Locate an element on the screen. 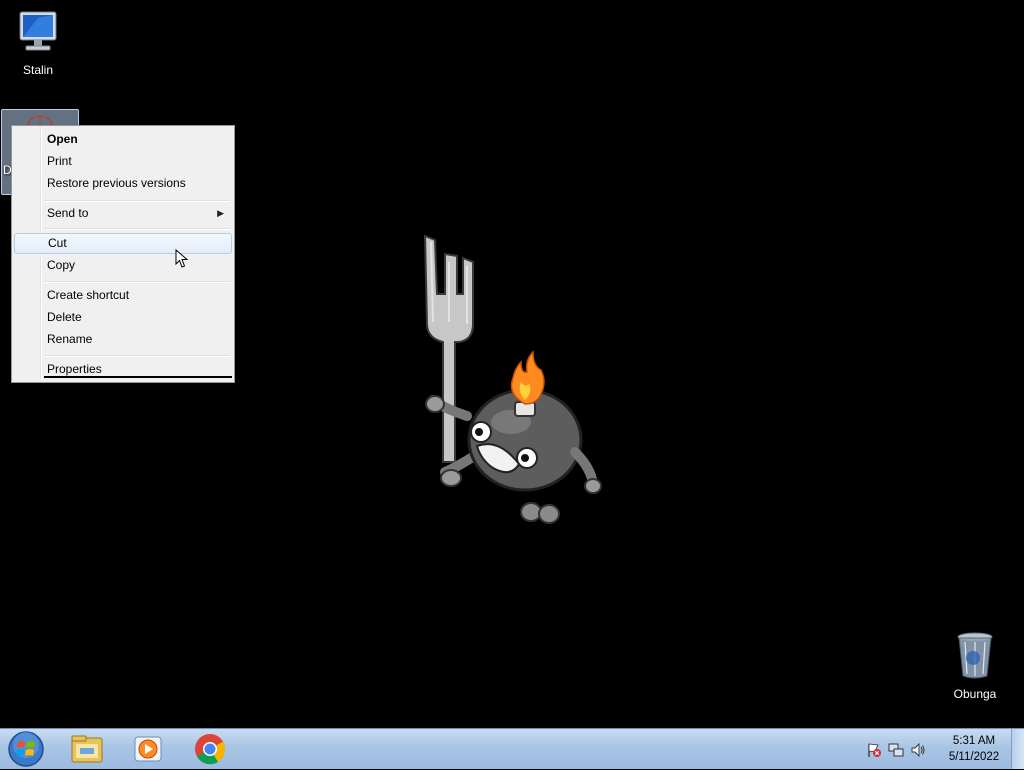  file-explorer-icon is located at coordinates (87, 749).